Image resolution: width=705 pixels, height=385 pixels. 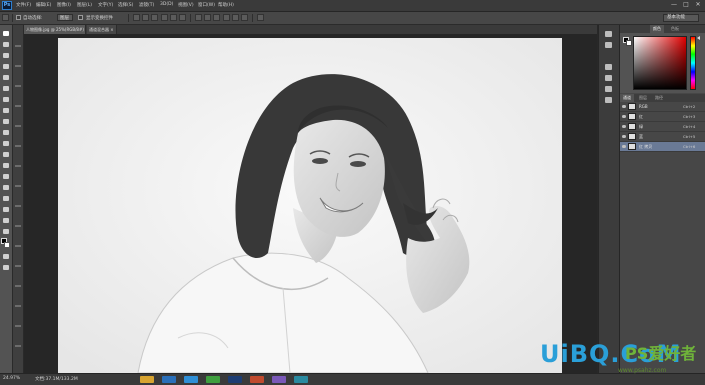 I want to click on distribute-bottom-icon, so click(x=216, y=17).